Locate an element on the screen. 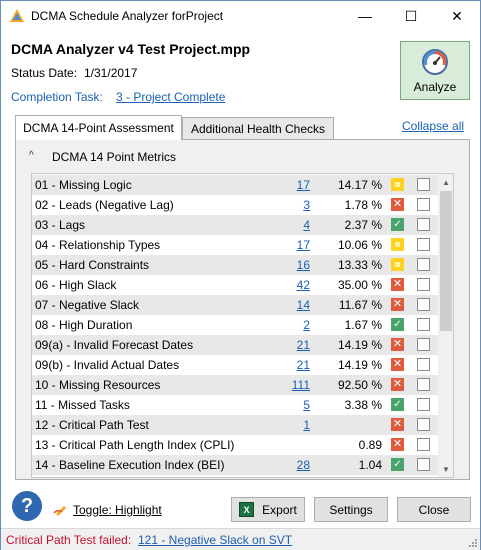  metric-count-link: 2 is located at coordinates (306, 325).